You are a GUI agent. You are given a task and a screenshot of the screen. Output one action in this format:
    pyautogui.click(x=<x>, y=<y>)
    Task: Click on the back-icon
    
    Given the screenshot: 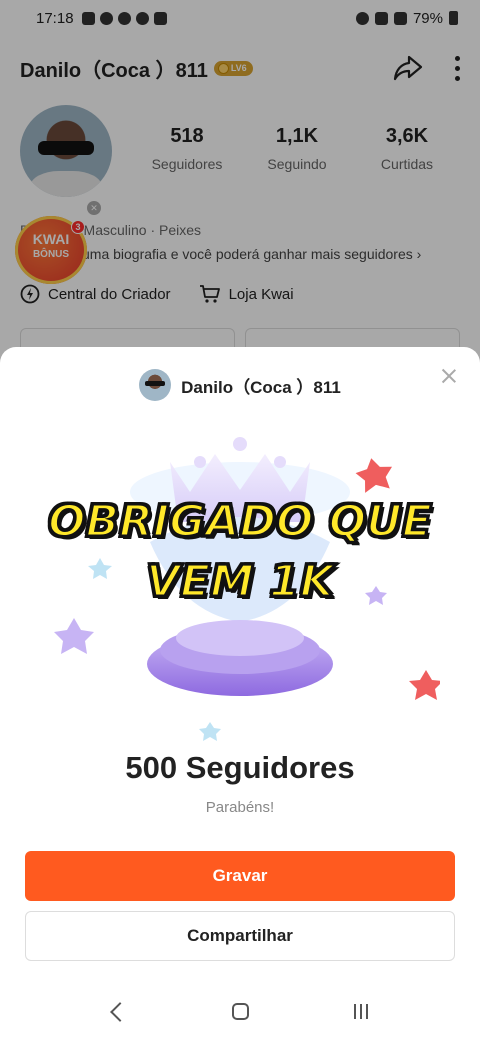 What is the action you would take?
    pyautogui.click(x=119, y=1011)
    